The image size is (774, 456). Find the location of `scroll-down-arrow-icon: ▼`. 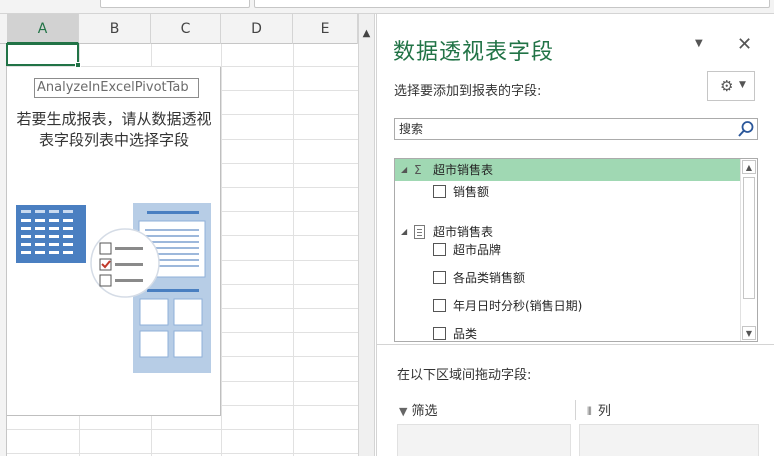

scroll-down-arrow-icon: ▼ is located at coordinates (749, 333).